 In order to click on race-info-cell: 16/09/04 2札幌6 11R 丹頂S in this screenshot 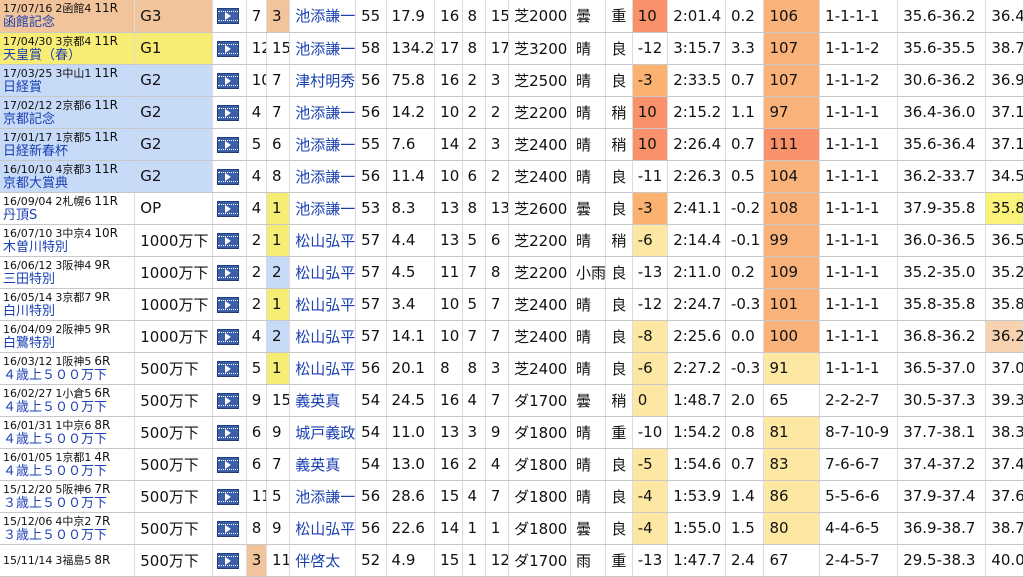, I will do `click(68, 208)`.